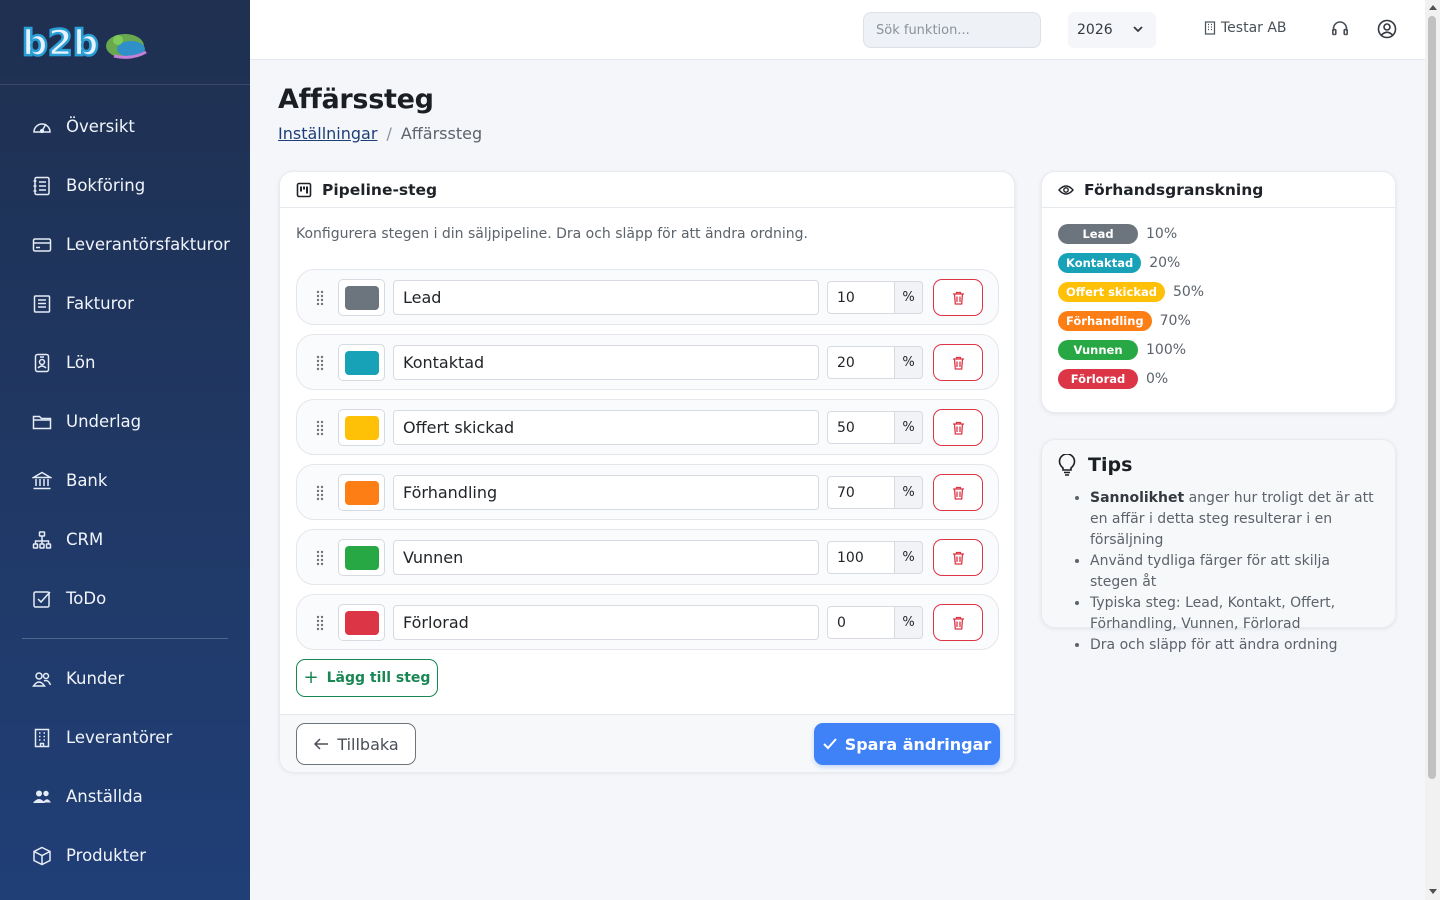 The width and height of the screenshot is (1440, 900). Describe the element at coordinates (125, 303) in the screenshot. I see `nav-item-fakturor: Fakturor` at that location.